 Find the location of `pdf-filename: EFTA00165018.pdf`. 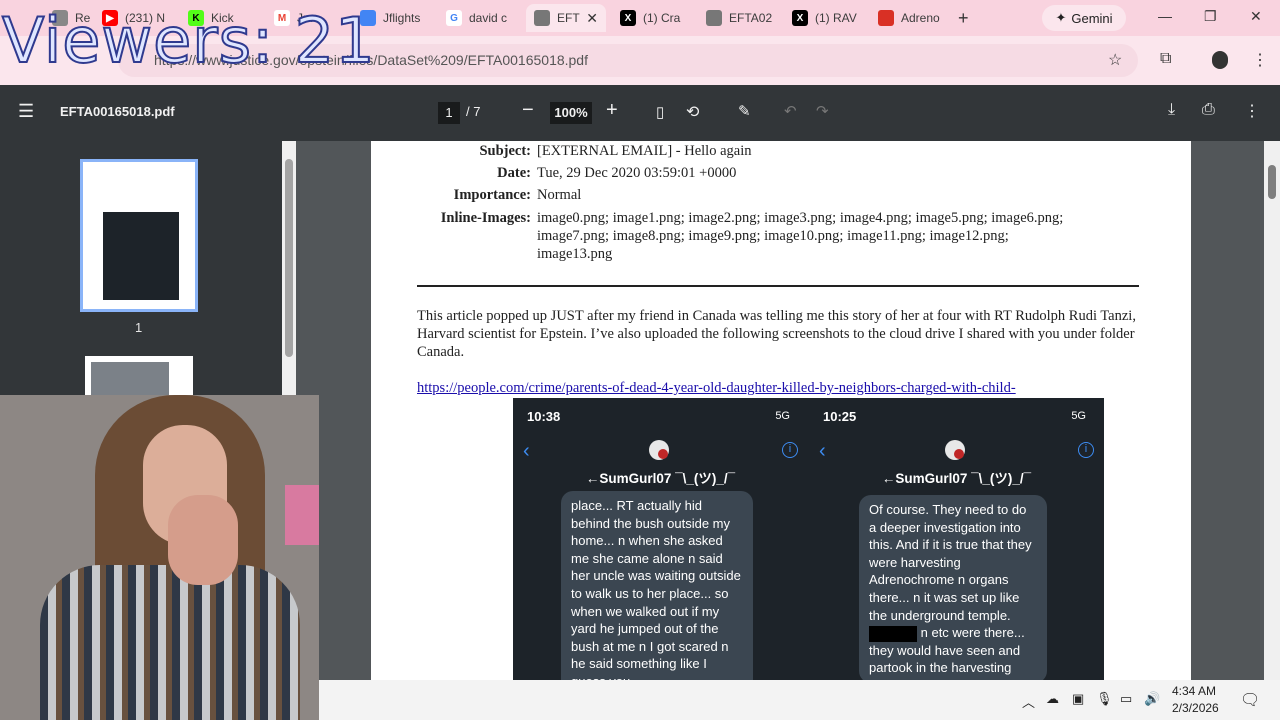

pdf-filename: EFTA00165018.pdf is located at coordinates (117, 111).